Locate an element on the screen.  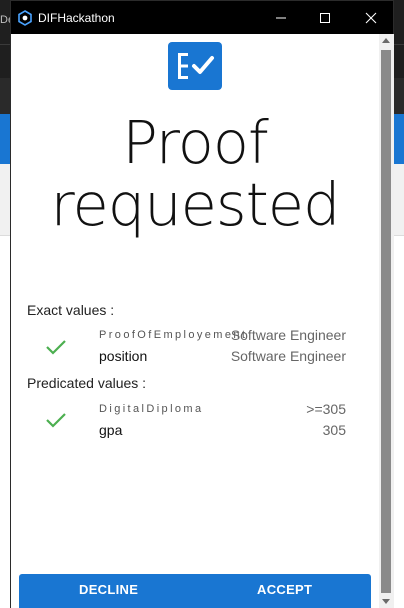
scroll-thumb is located at coordinates (386, 321).